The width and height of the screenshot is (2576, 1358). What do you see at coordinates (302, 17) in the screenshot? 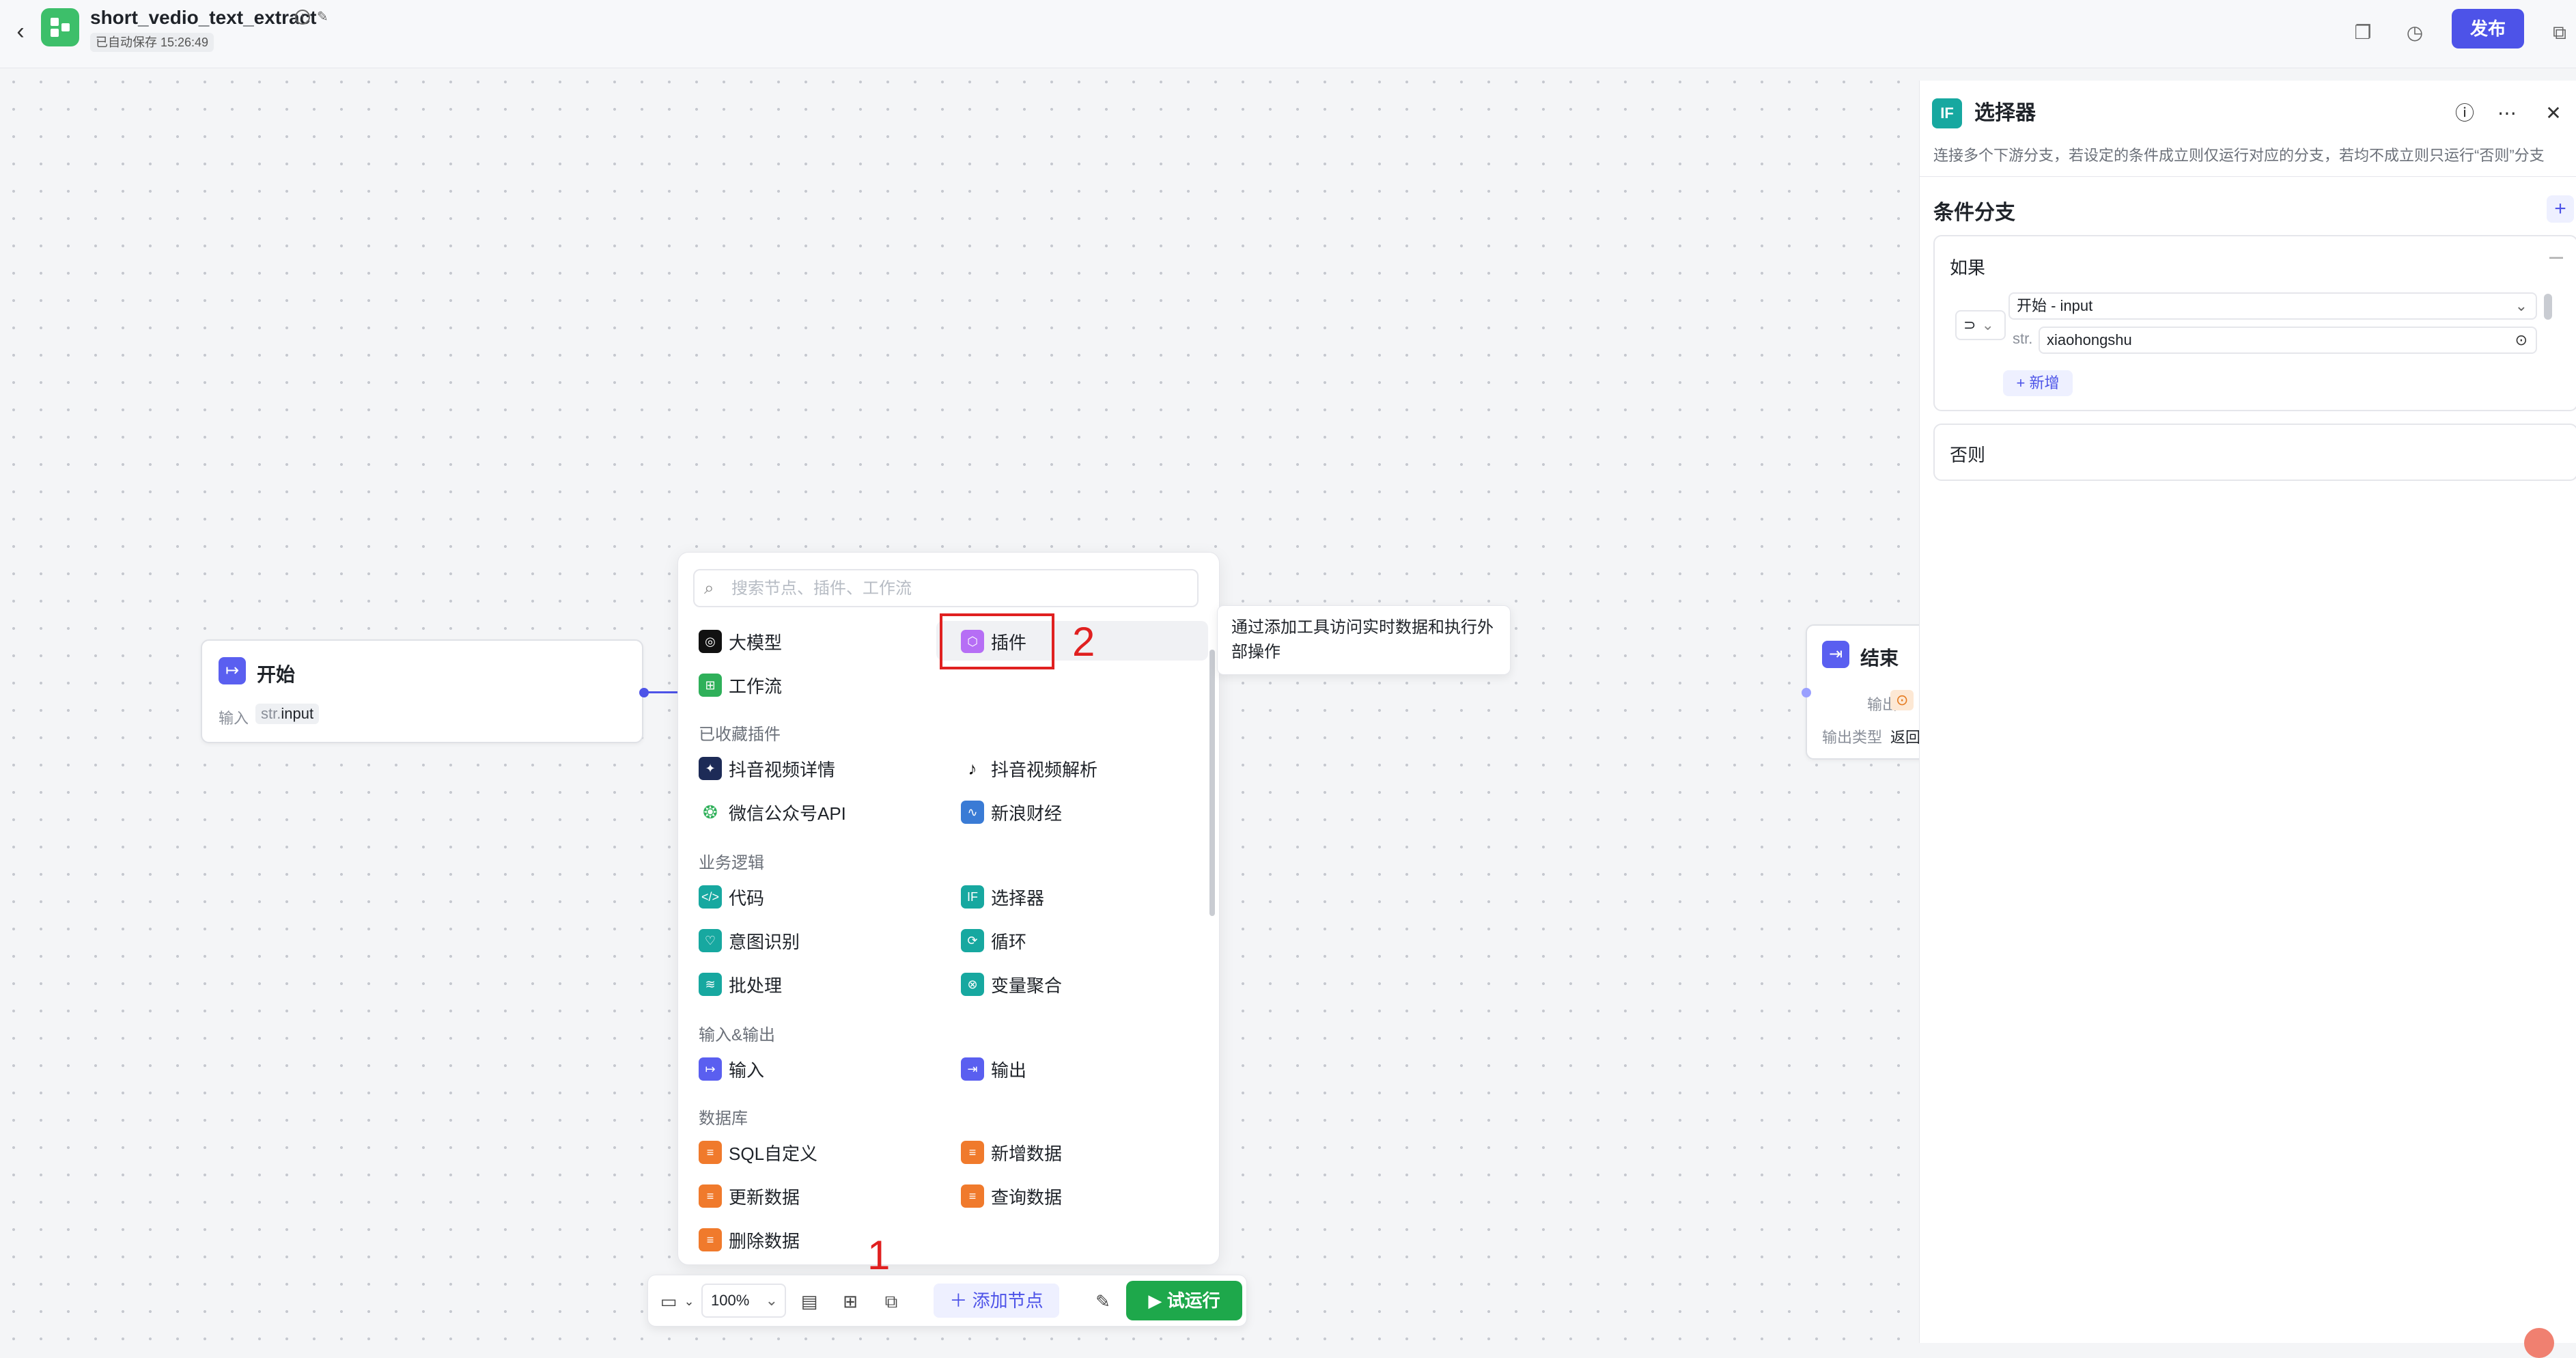
I see `info-icon: i` at bounding box center [302, 17].